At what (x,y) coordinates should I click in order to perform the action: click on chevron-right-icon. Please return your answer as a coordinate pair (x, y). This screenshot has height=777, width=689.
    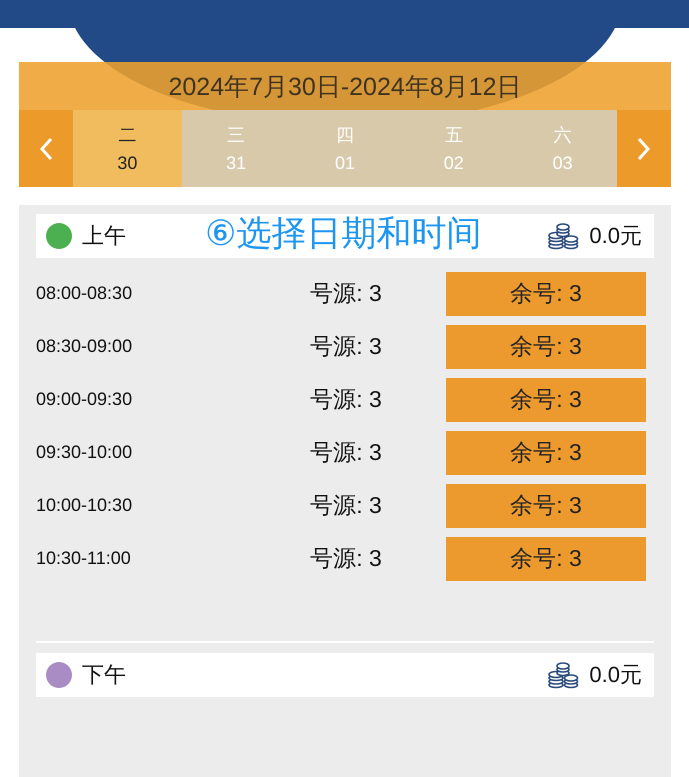
    Looking at the image, I should click on (643, 148).